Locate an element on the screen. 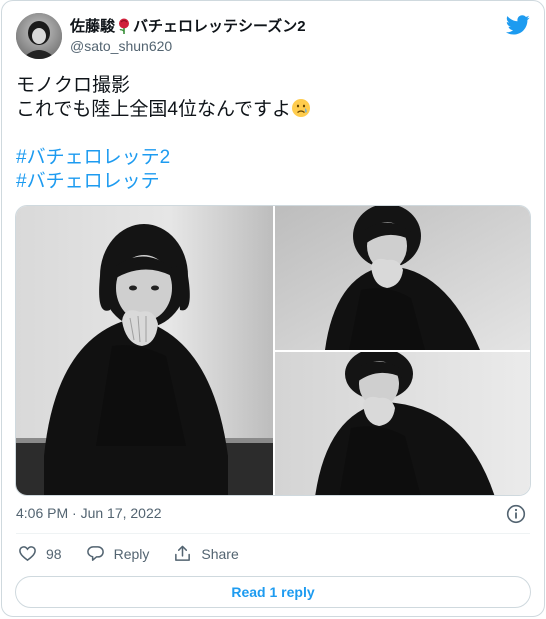 The image size is (546, 619). rose-emoji-icon is located at coordinates (124, 26).